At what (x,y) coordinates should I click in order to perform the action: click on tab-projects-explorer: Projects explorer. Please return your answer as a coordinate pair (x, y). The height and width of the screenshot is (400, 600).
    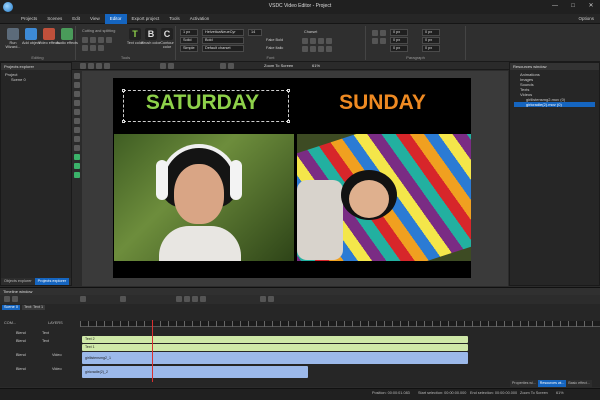
    Looking at the image, I should click on (52, 281).